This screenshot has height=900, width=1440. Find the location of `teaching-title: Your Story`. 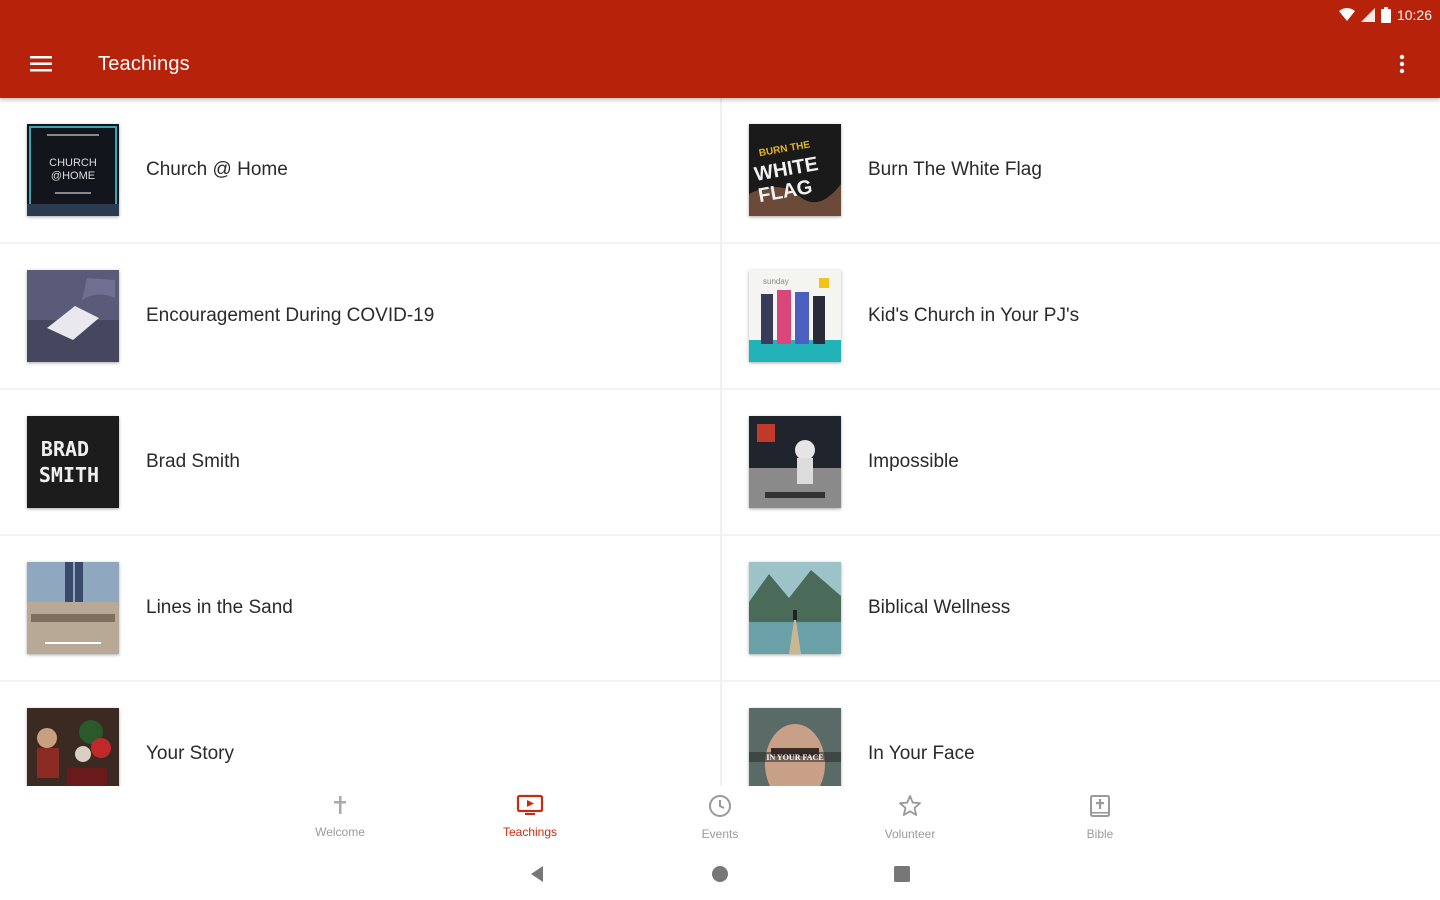

teaching-title: Your Story is located at coordinates (190, 753).